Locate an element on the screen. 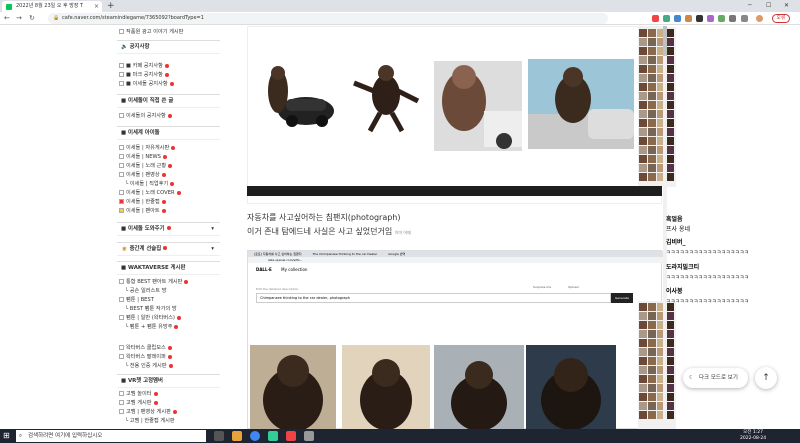  sidebar-section-header: 🔈 공지사항 is located at coordinates (168, 47).